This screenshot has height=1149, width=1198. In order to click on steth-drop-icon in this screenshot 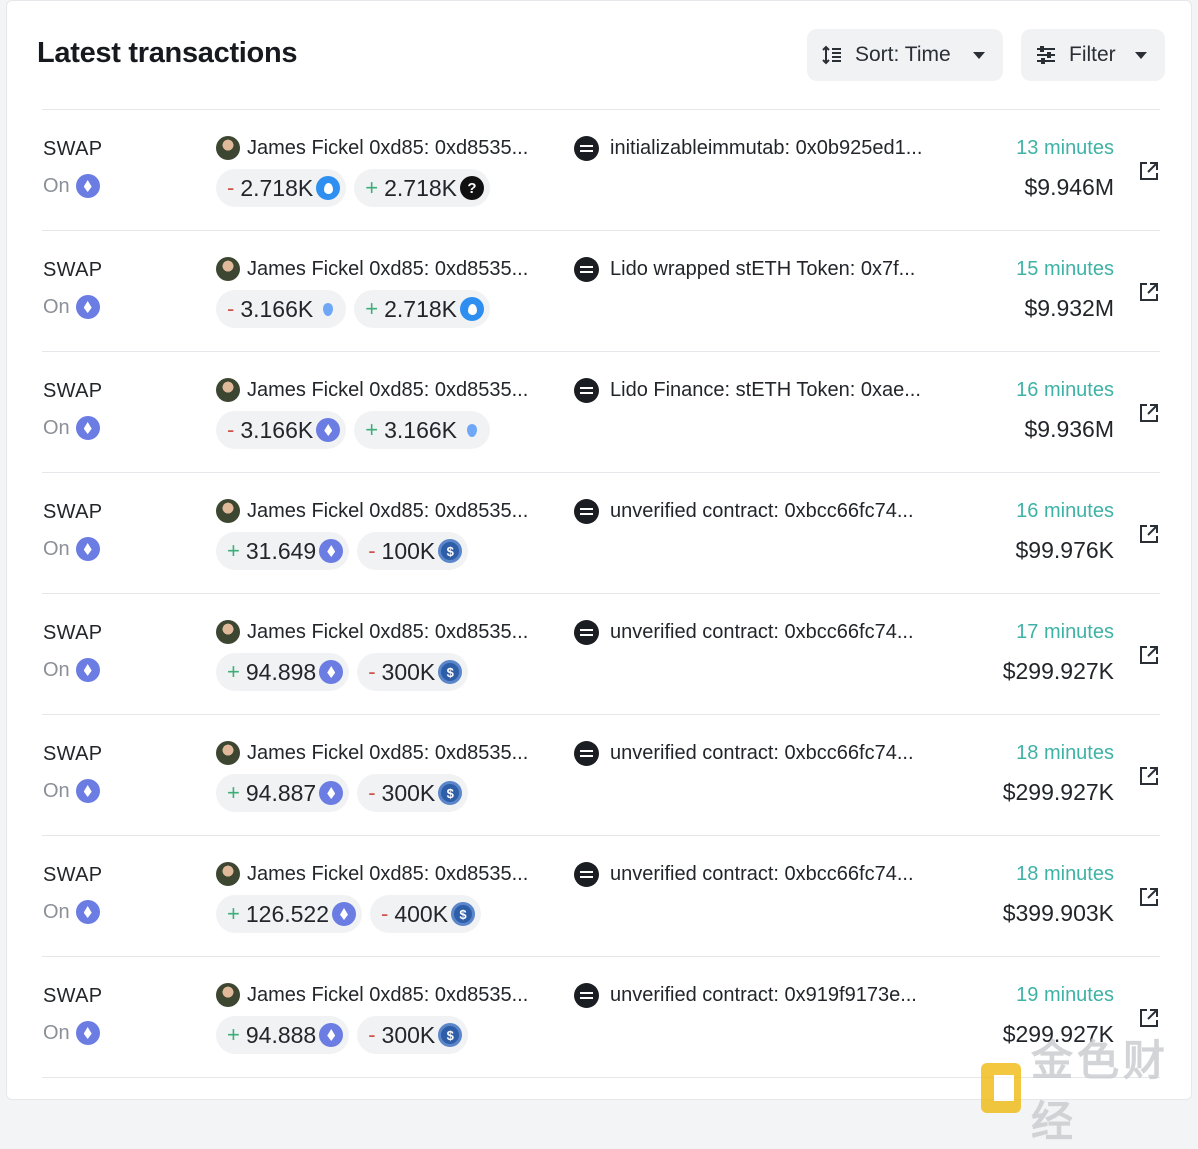, I will do `click(328, 309)`.